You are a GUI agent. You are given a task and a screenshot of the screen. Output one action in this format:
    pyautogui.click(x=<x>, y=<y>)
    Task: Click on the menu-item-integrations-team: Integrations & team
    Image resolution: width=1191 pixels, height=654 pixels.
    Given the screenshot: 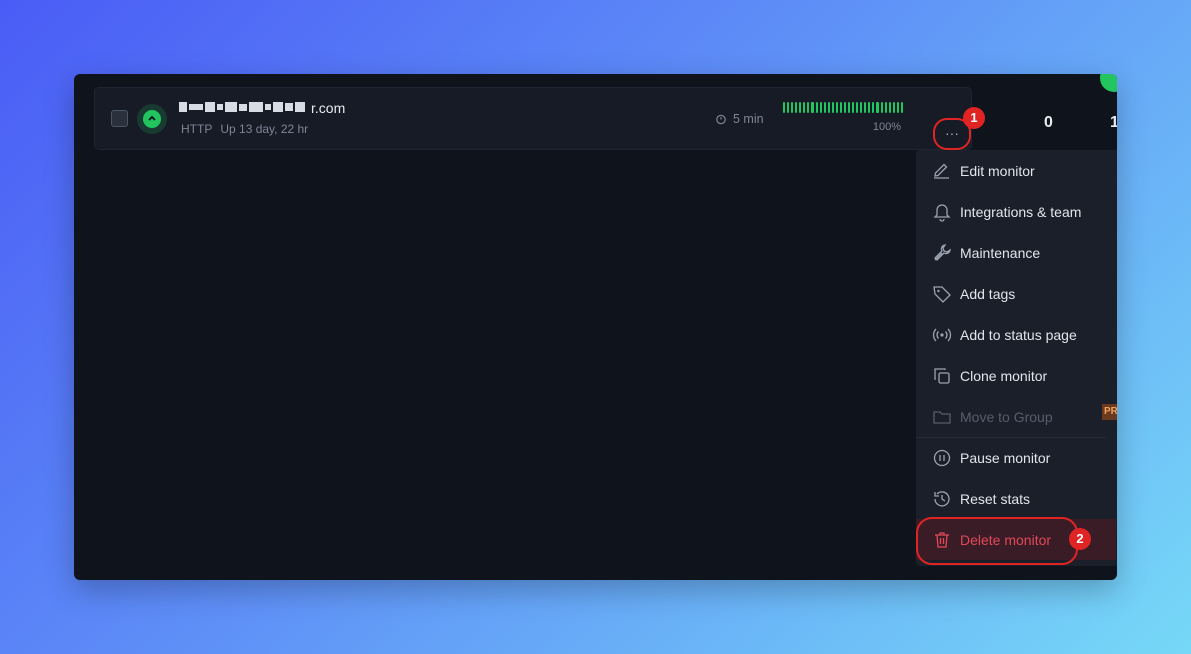 What is the action you would take?
    pyautogui.click(x=1016, y=211)
    